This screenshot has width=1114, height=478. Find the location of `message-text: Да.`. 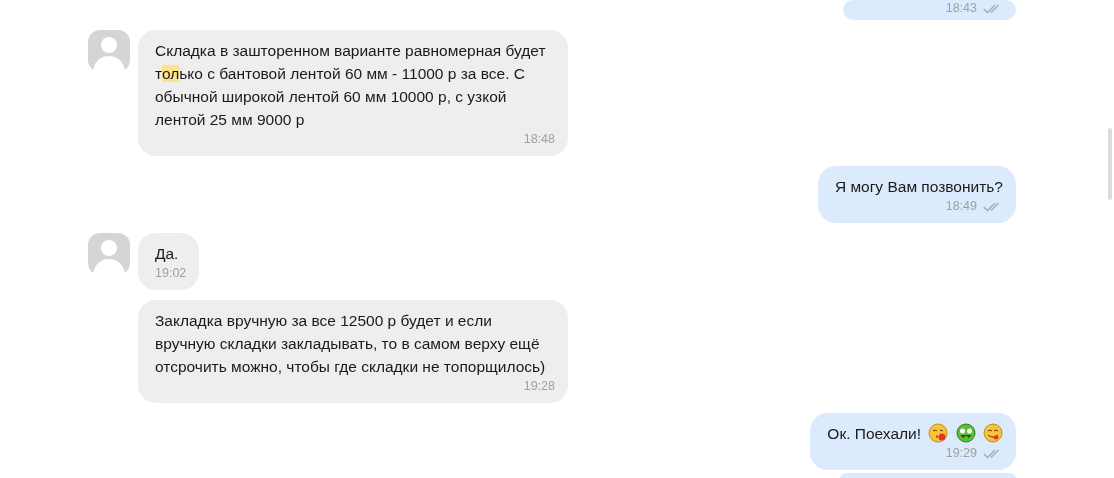

message-text: Да. is located at coordinates (167, 254).